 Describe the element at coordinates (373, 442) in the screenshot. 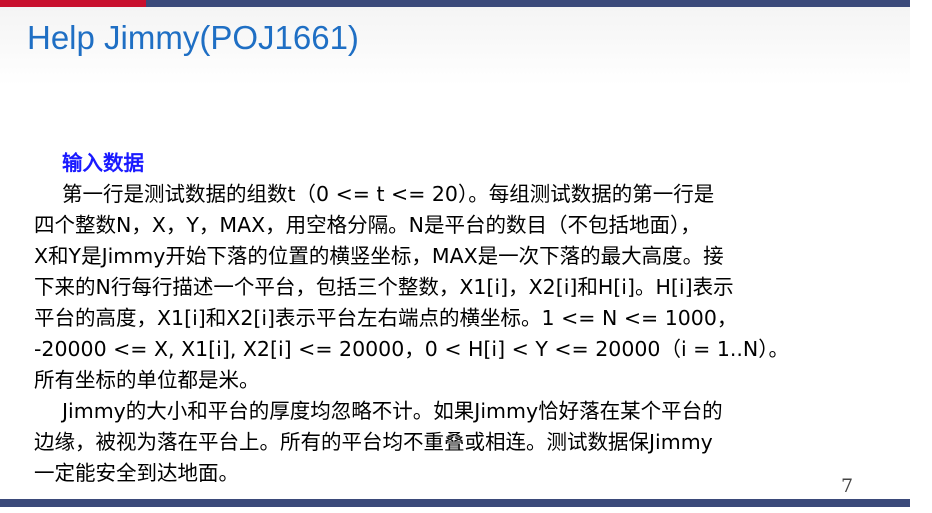

I see `body-line-9: 边缘，被视为落在平台上。所有的平台均不重叠或相连。测试数据保Jimmy` at that location.